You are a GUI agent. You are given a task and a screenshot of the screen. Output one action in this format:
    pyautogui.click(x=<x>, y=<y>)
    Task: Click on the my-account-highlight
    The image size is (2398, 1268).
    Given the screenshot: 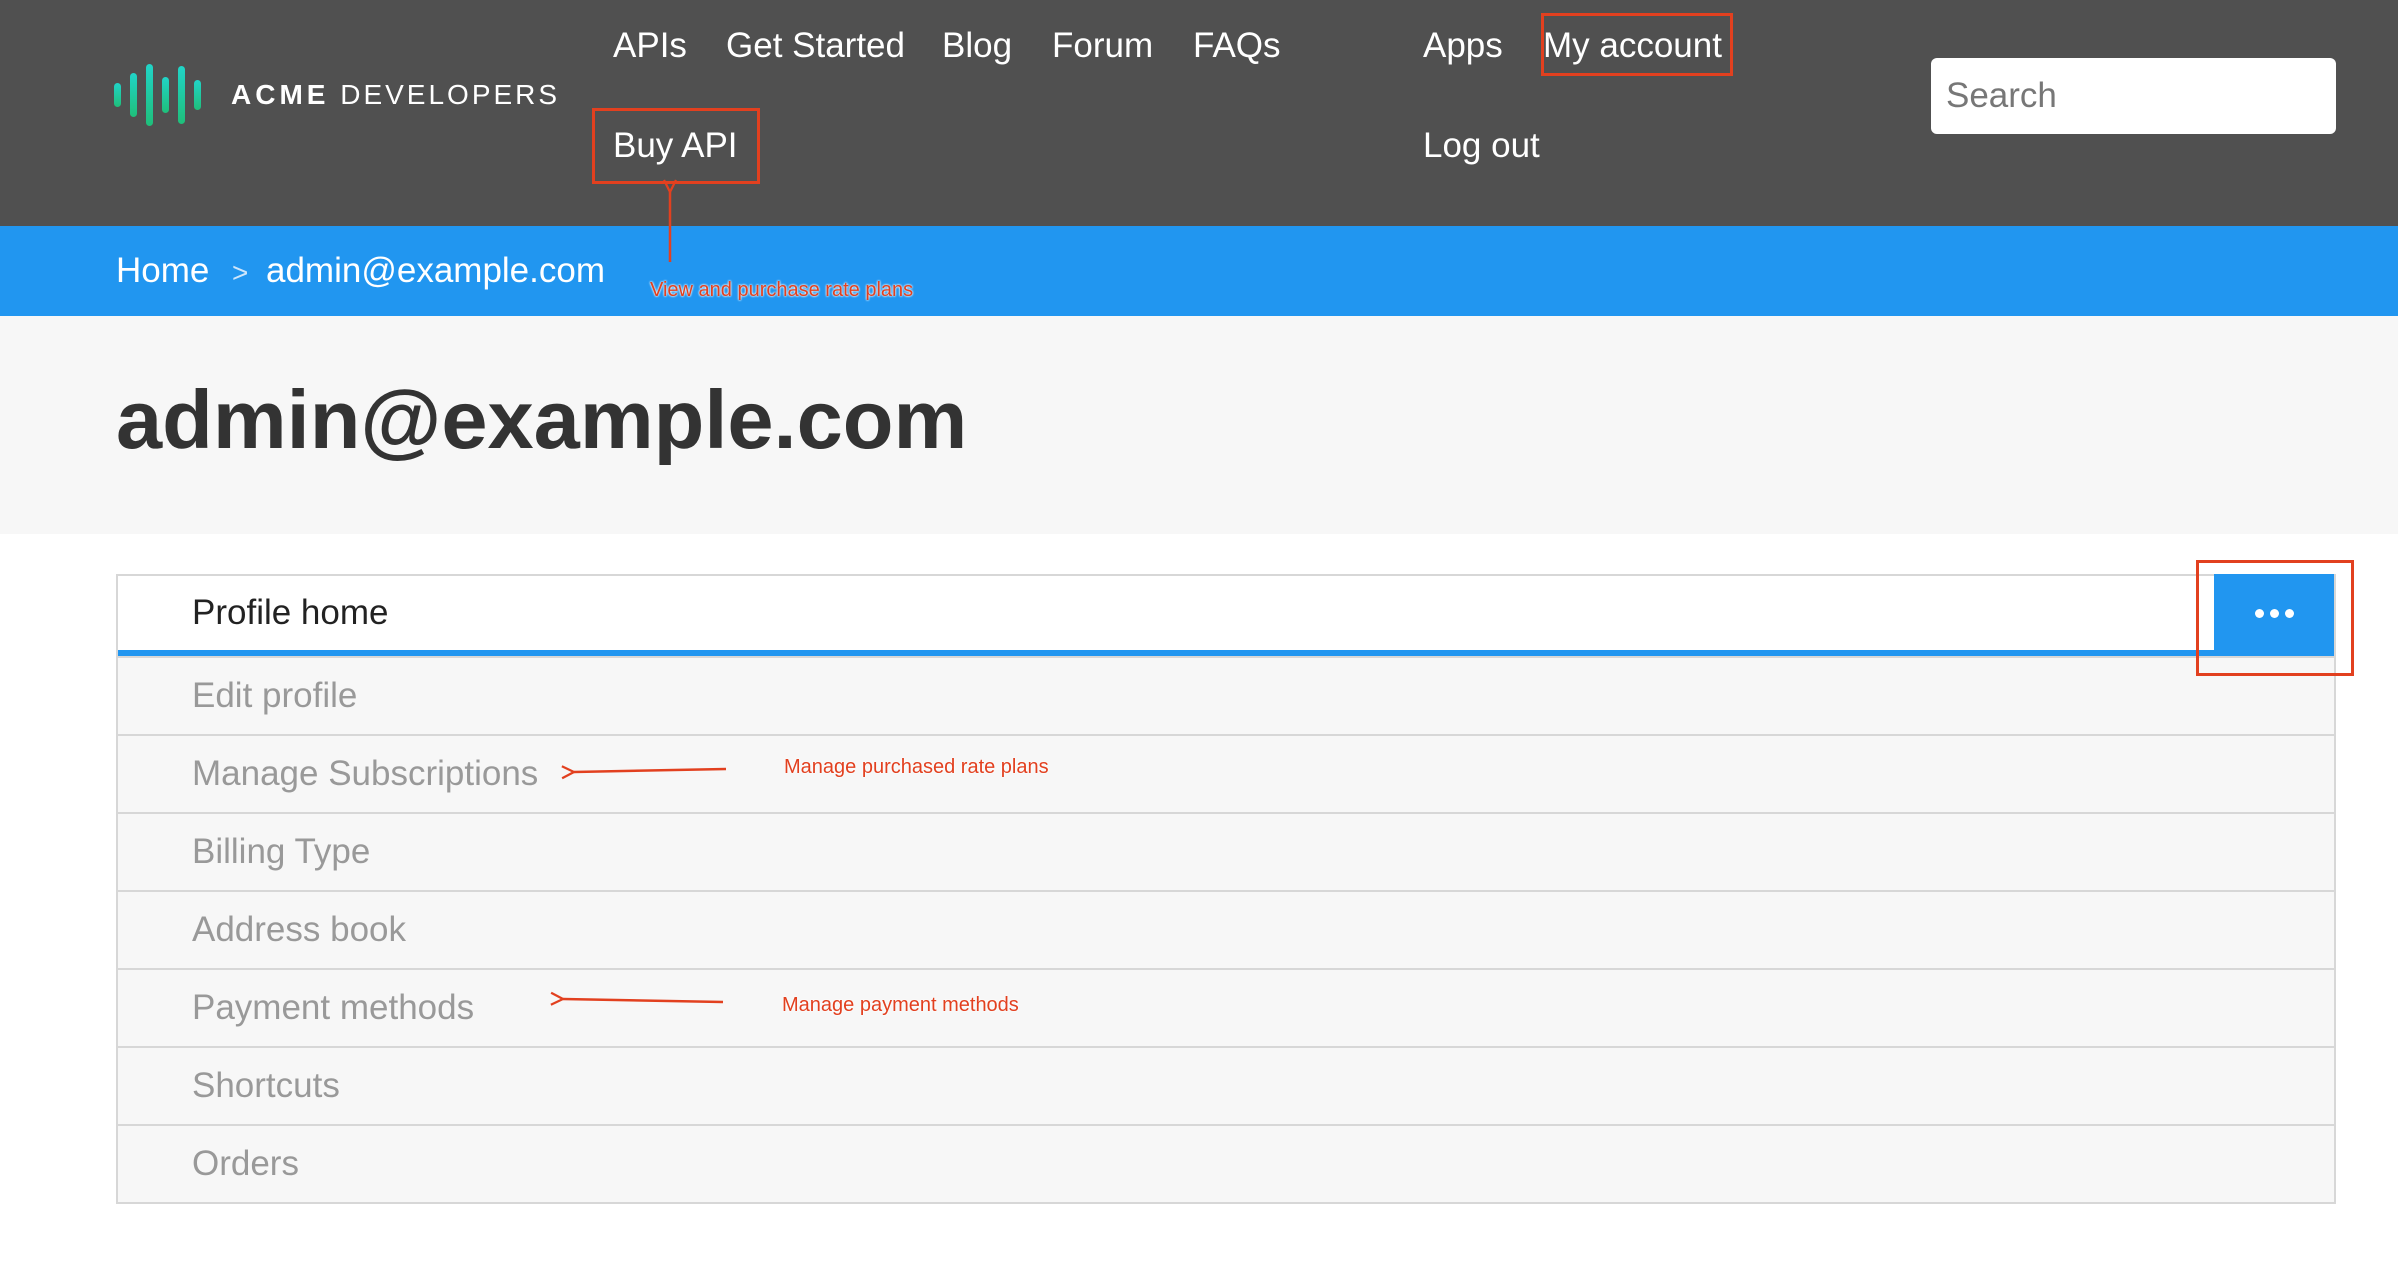 What is the action you would take?
    pyautogui.click(x=1637, y=44)
    